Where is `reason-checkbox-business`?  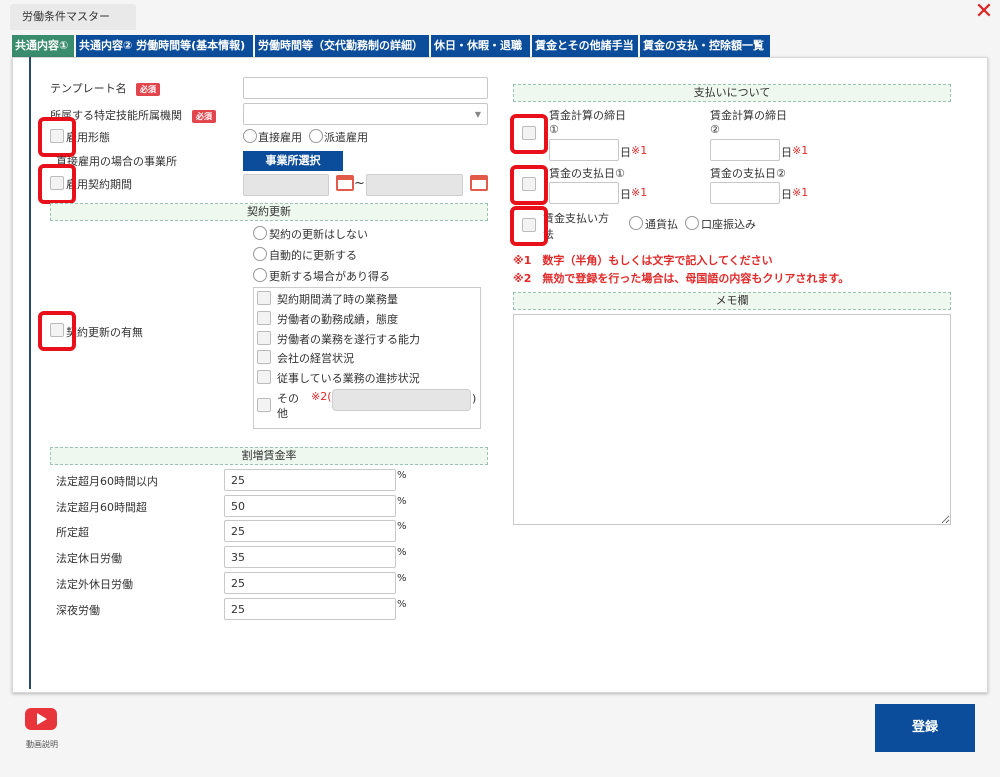 reason-checkbox-business is located at coordinates (264, 357).